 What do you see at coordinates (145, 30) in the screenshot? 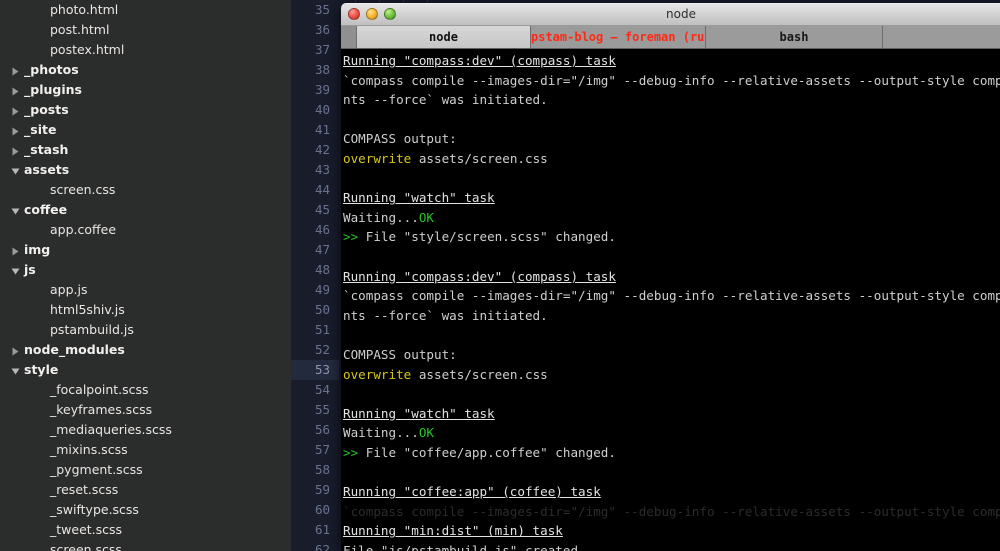
I see `tree-file-post-html: post.html` at bounding box center [145, 30].